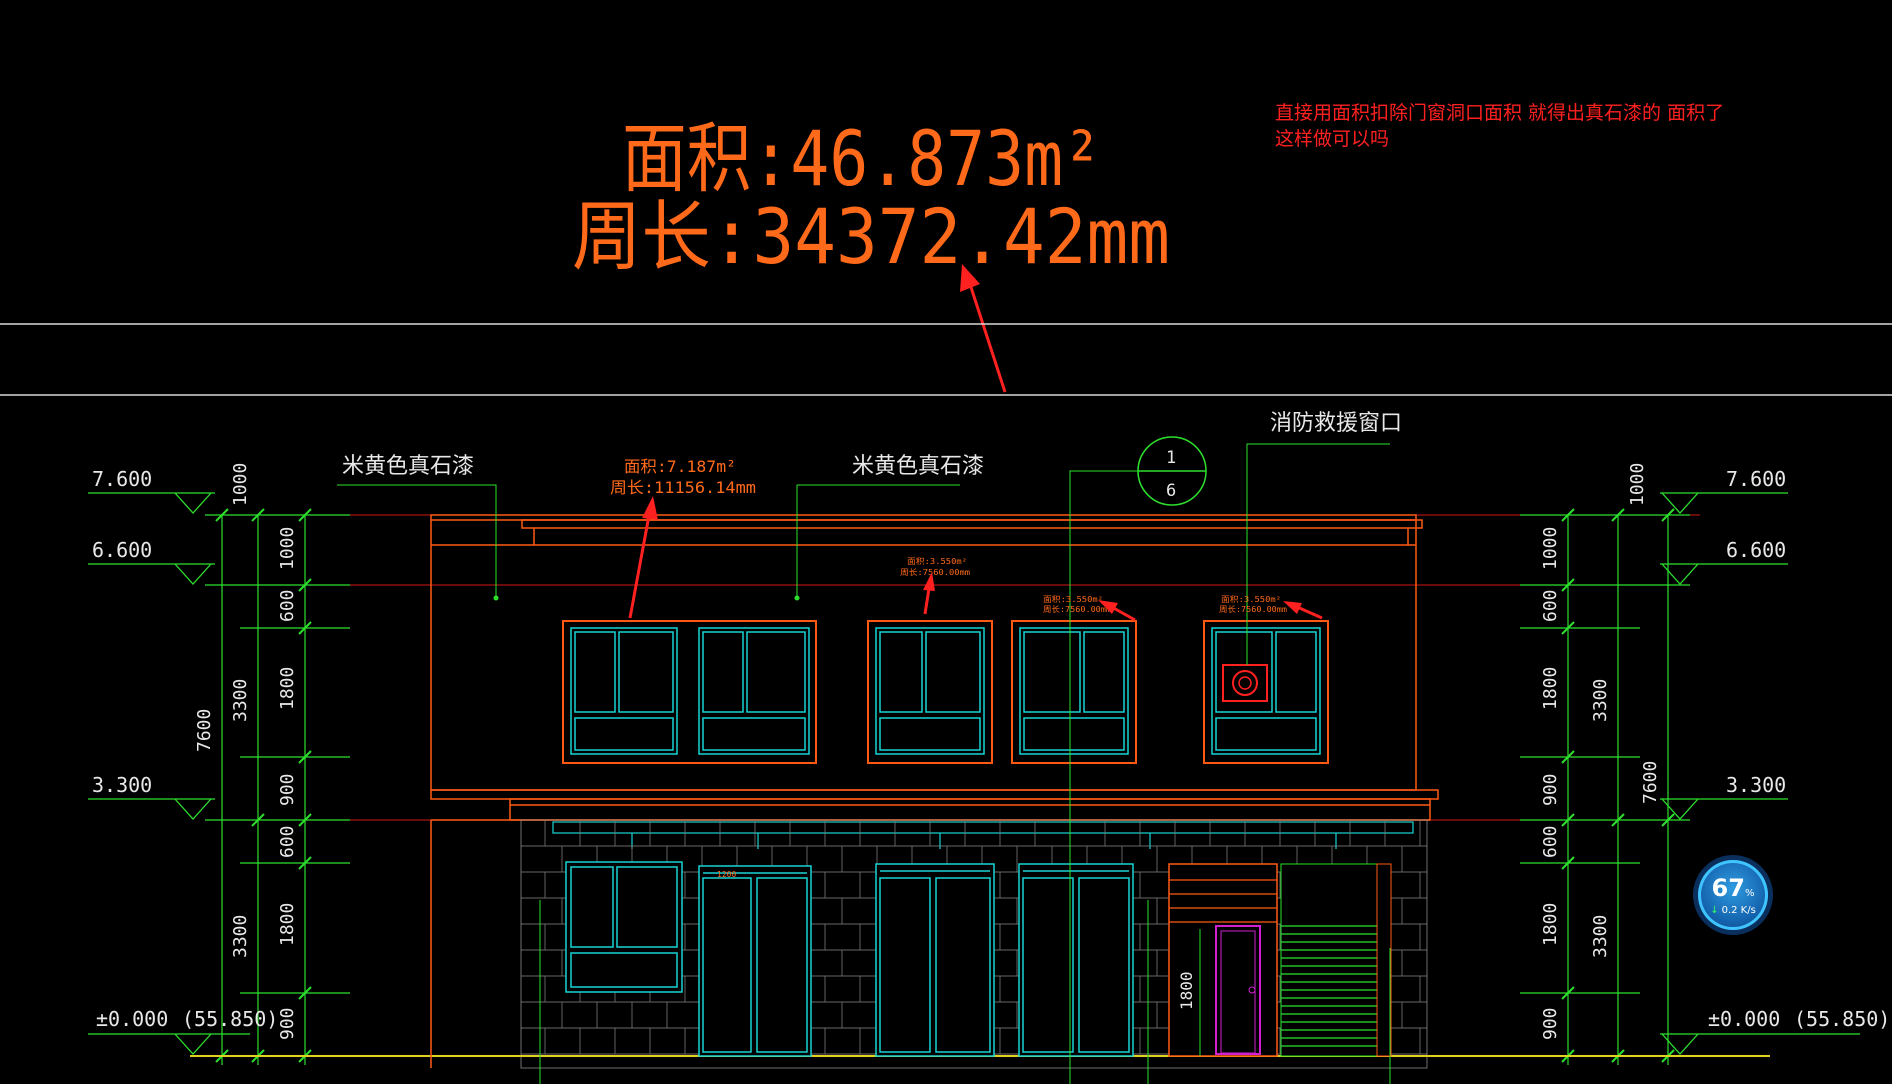 The width and height of the screenshot is (1892, 1084). I want to click on paint-label-left: 米黄色真石漆, so click(408, 466).